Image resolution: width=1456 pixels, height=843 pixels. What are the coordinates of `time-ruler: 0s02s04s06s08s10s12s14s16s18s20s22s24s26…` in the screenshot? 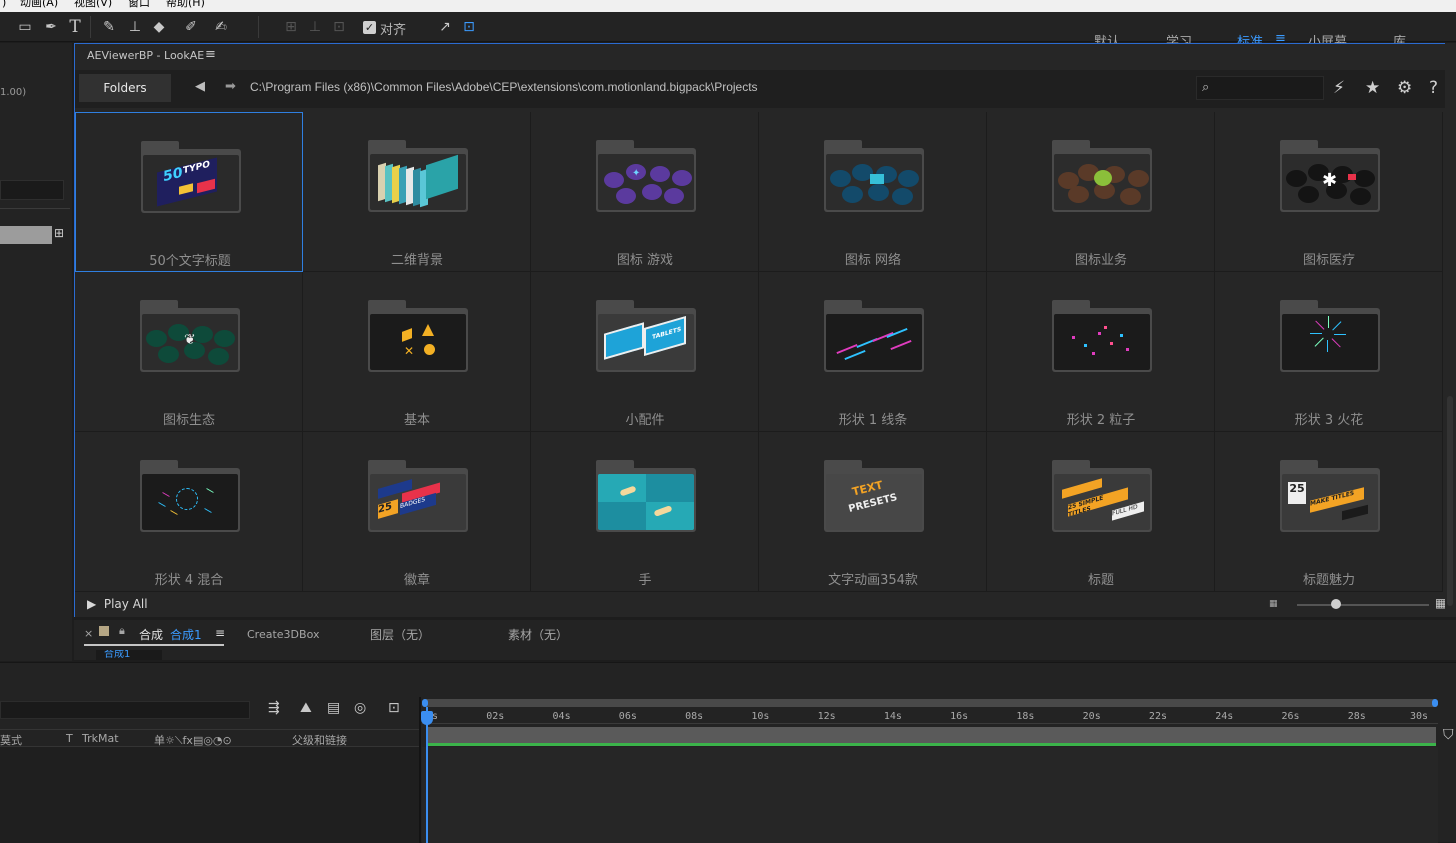 It's located at (930, 712).